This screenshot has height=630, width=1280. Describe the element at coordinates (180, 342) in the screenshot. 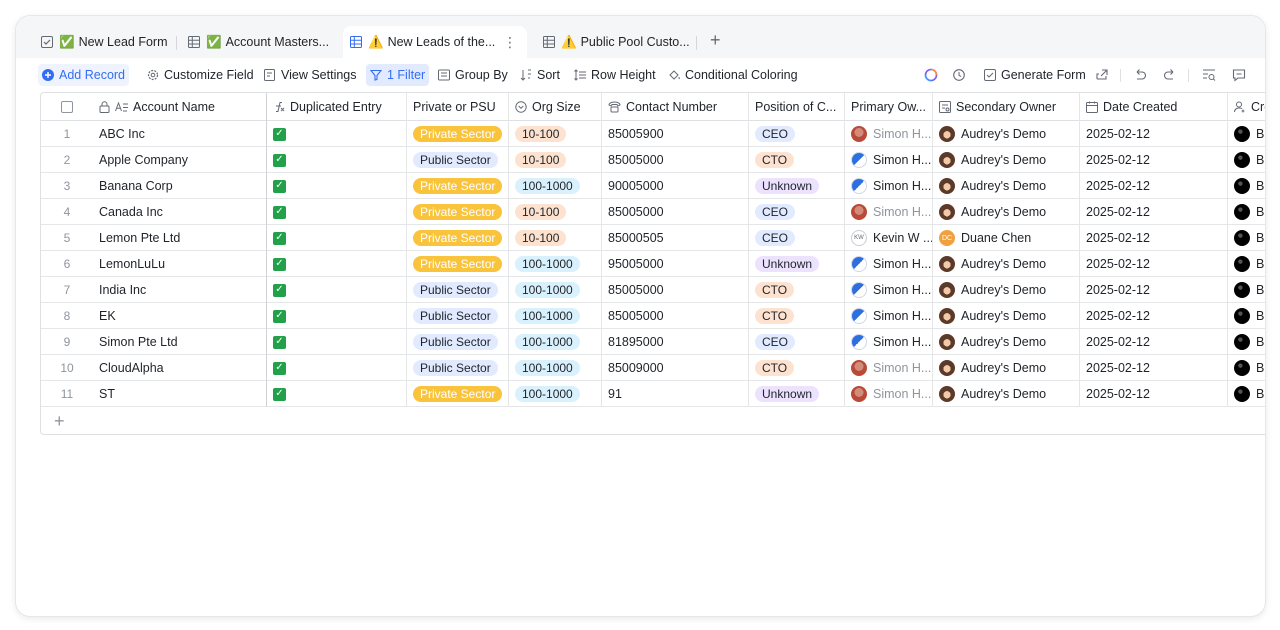

I see `account-name-cell: Simon Pte Ltd` at that location.